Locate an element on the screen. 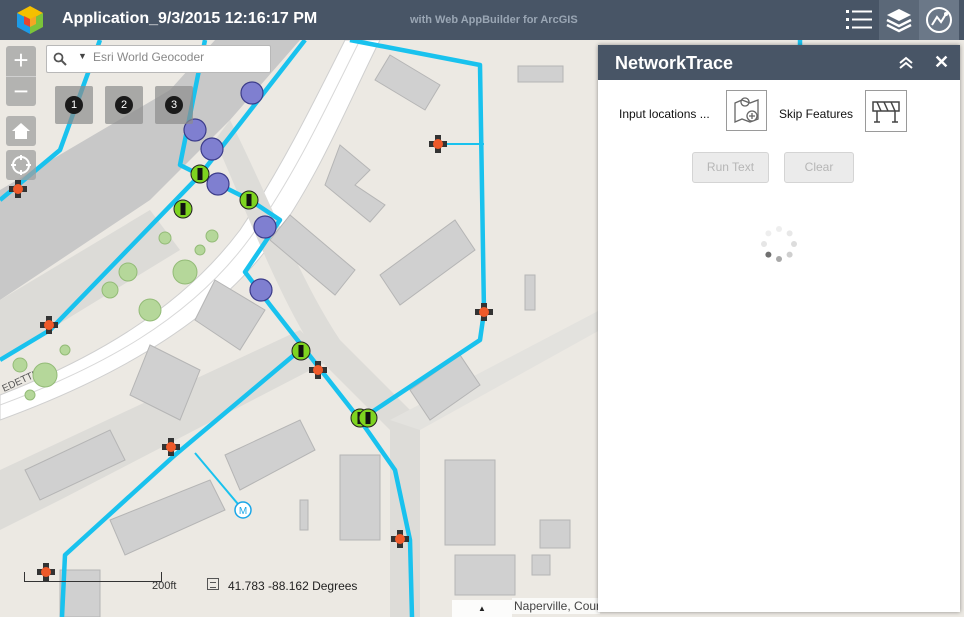 This screenshot has height=617, width=964. scale-label: 200ft is located at coordinates (164, 586).